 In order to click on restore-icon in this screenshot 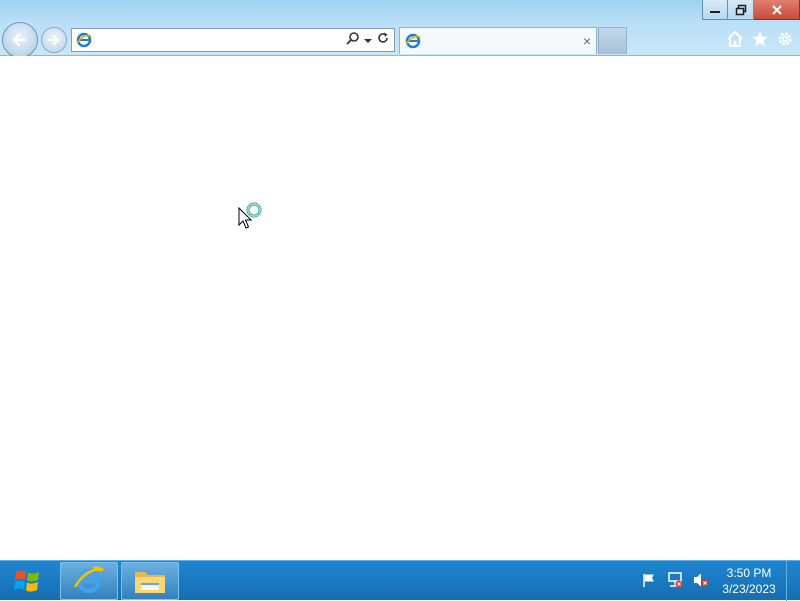, I will do `click(740, 9)`.